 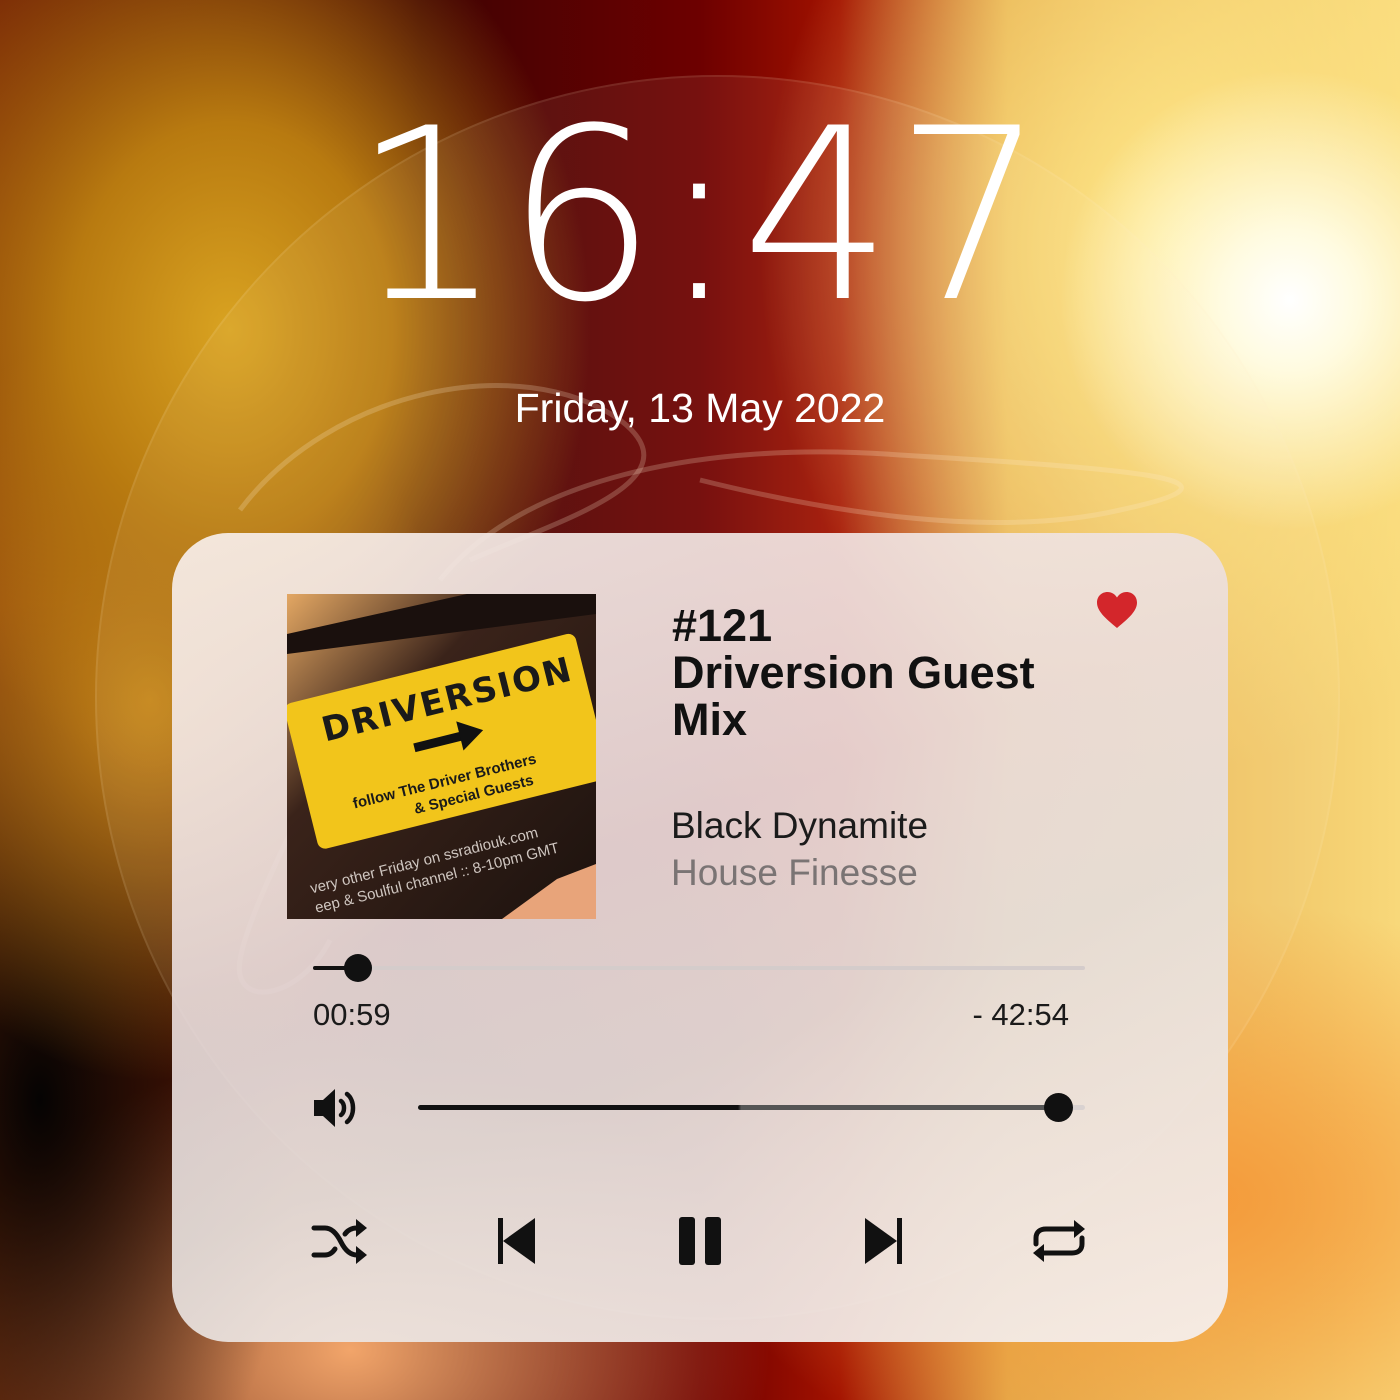 I want to click on lockscreen-clock: 16:47, so click(x=700, y=216).